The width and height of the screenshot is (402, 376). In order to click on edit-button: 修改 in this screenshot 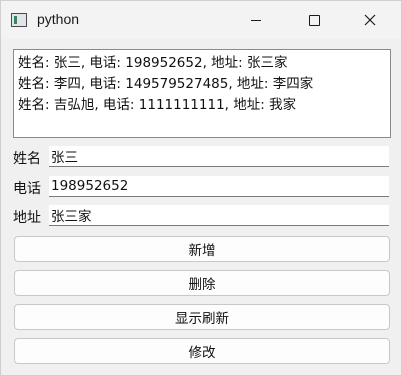, I will do `click(202, 351)`.